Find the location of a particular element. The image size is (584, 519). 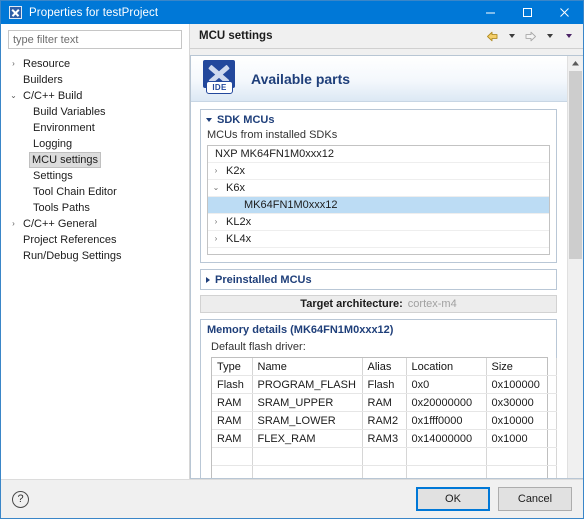

cell-location: 0x0 is located at coordinates (446, 384).